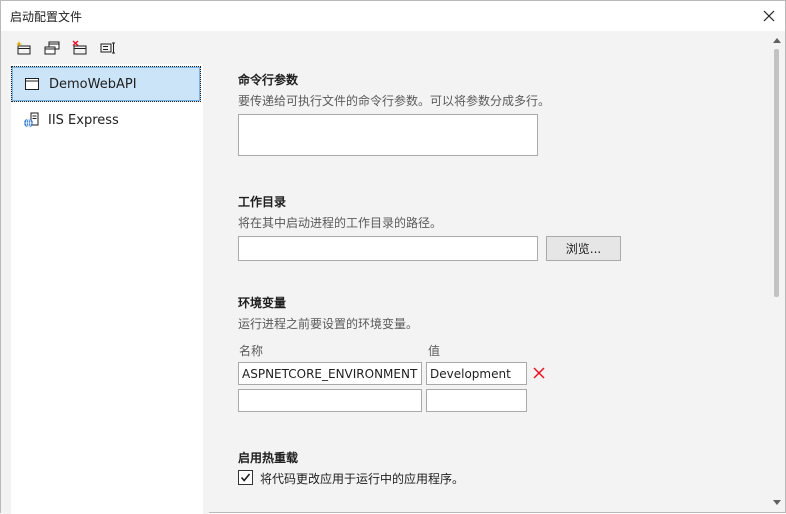  I want to click on close-button, so click(769, 16).